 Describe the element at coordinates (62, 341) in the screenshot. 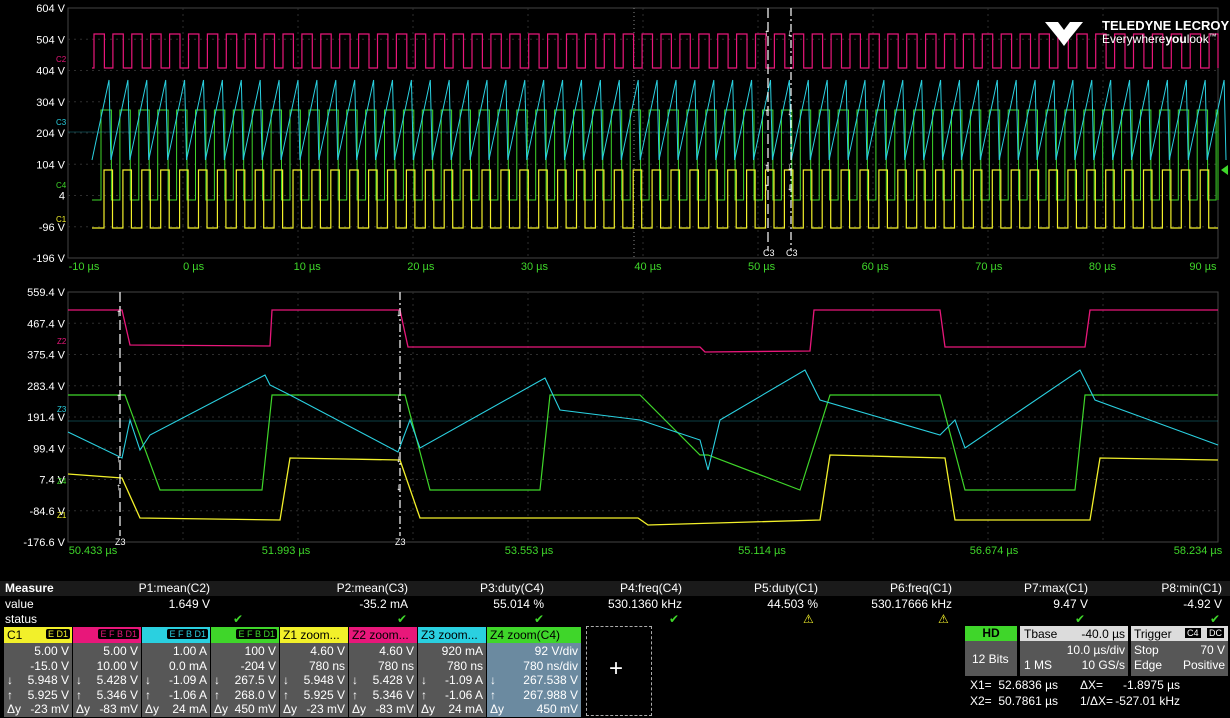

I see `trace-label: Z2` at that location.